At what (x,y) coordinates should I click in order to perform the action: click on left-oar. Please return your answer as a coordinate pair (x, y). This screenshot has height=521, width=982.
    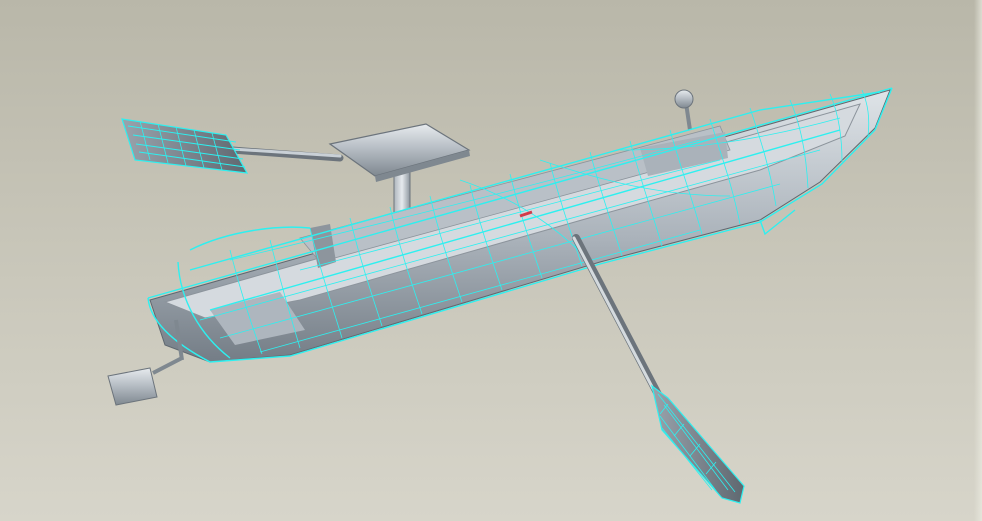
    Looking at the image, I should click on (232, 146).